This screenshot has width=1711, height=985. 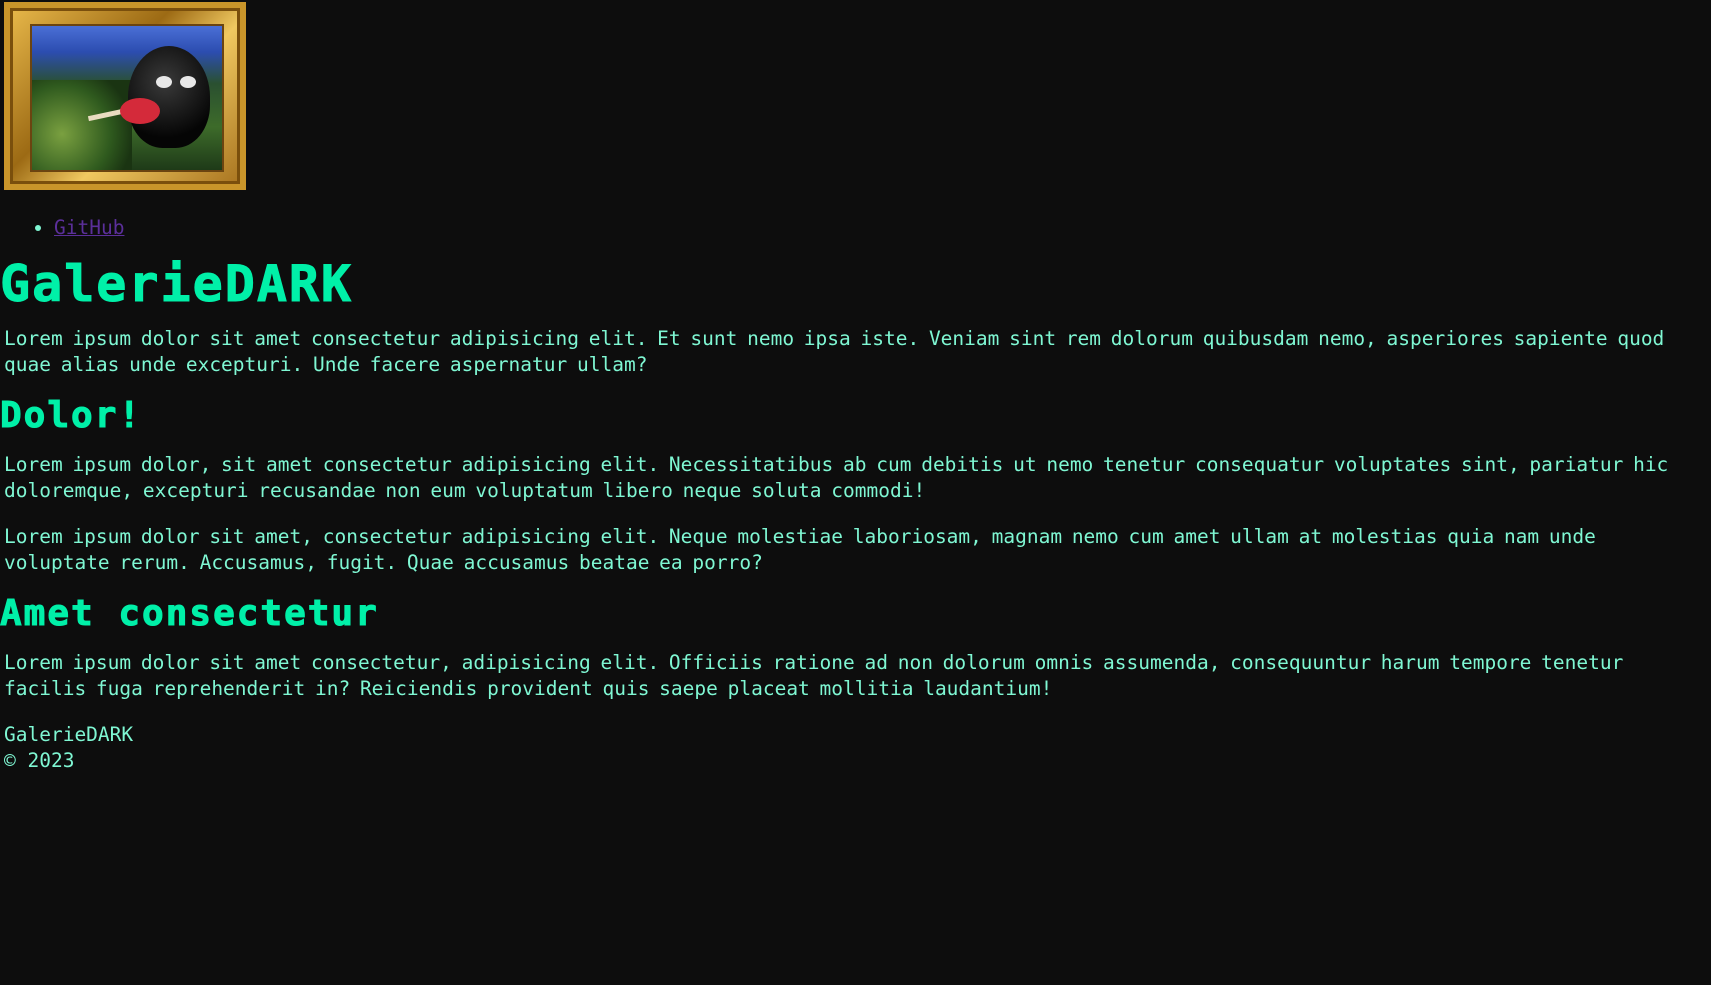 I want to click on plants-illustration, so click(x=82, y=125).